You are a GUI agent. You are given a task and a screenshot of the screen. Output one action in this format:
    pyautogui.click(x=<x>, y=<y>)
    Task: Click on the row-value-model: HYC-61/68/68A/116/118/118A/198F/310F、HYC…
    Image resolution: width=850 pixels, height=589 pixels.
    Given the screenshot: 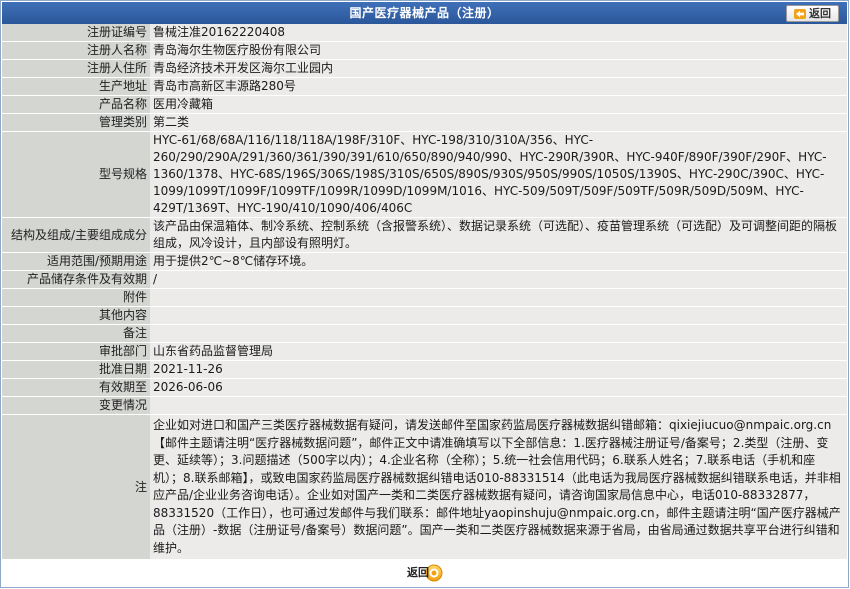 What is the action you would take?
    pyautogui.click(x=498, y=174)
    